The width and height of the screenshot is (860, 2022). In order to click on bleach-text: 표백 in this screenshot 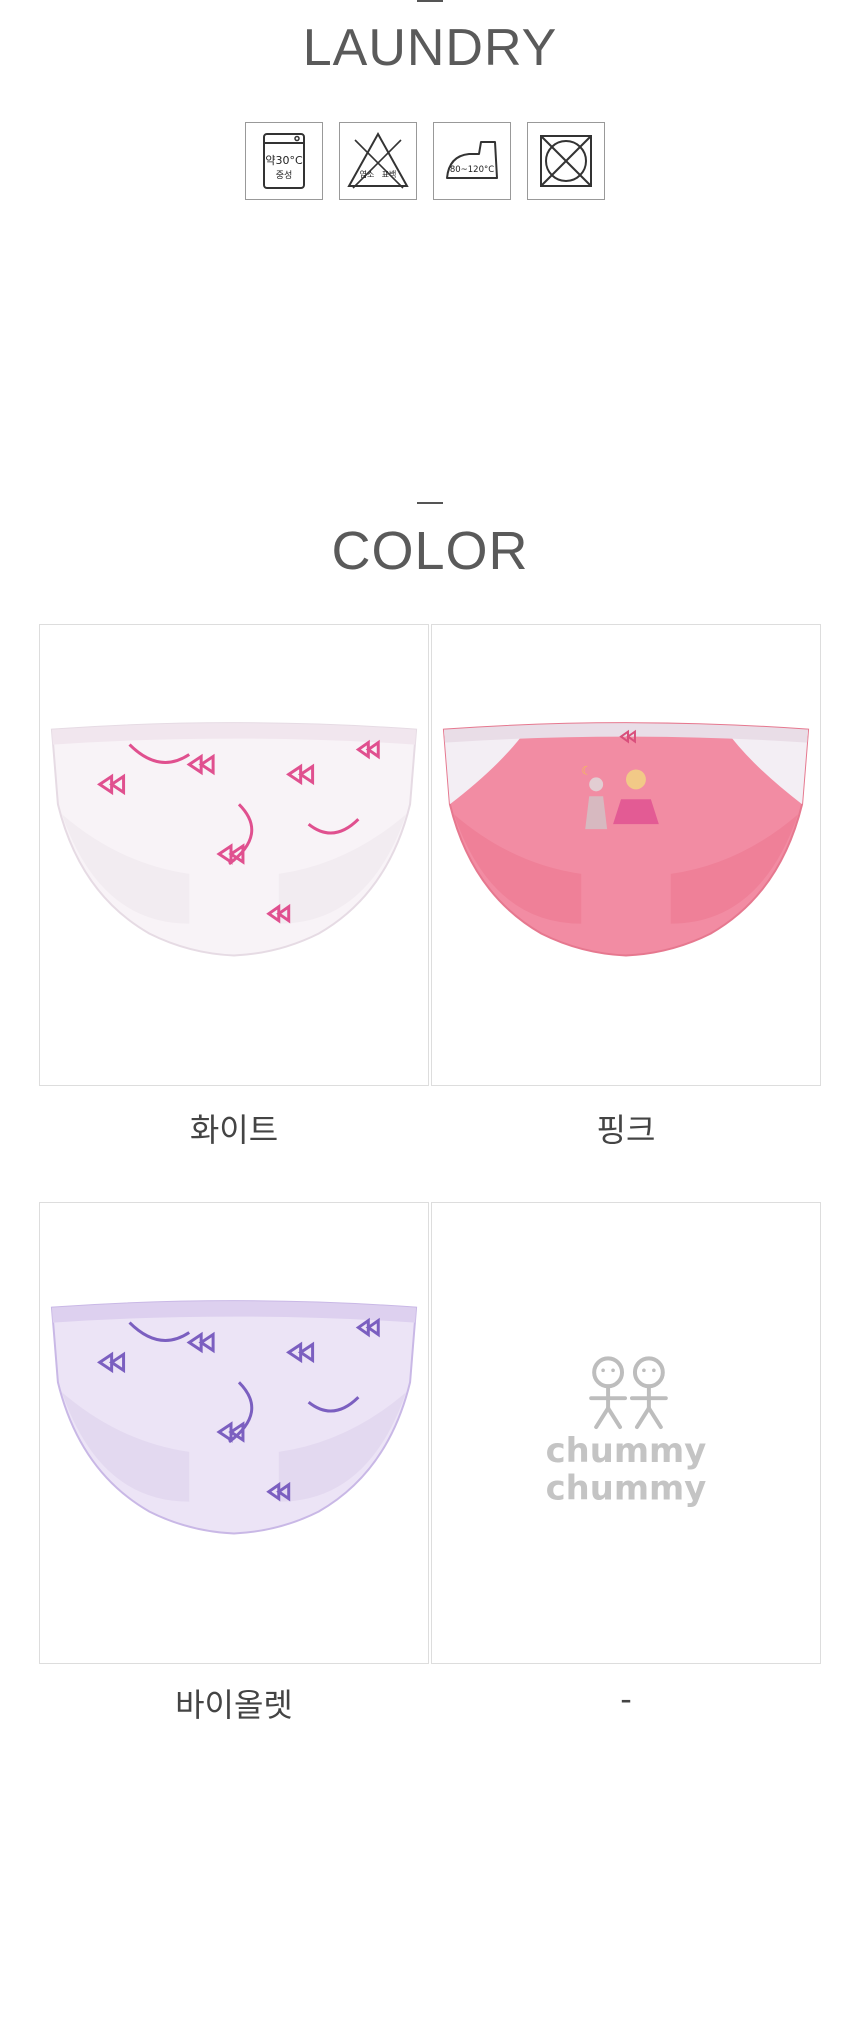, I will do `click(389, 174)`.